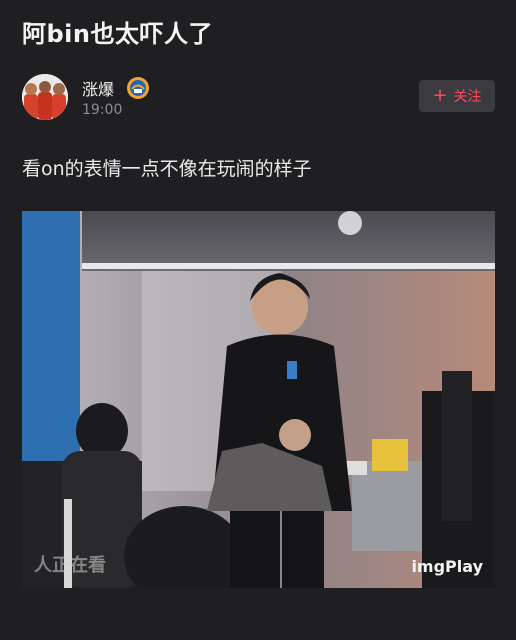 This screenshot has height=640, width=516. What do you see at coordinates (440, 95) in the screenshot?
I see `plus-icon: +` at bounding box center [440, 95].